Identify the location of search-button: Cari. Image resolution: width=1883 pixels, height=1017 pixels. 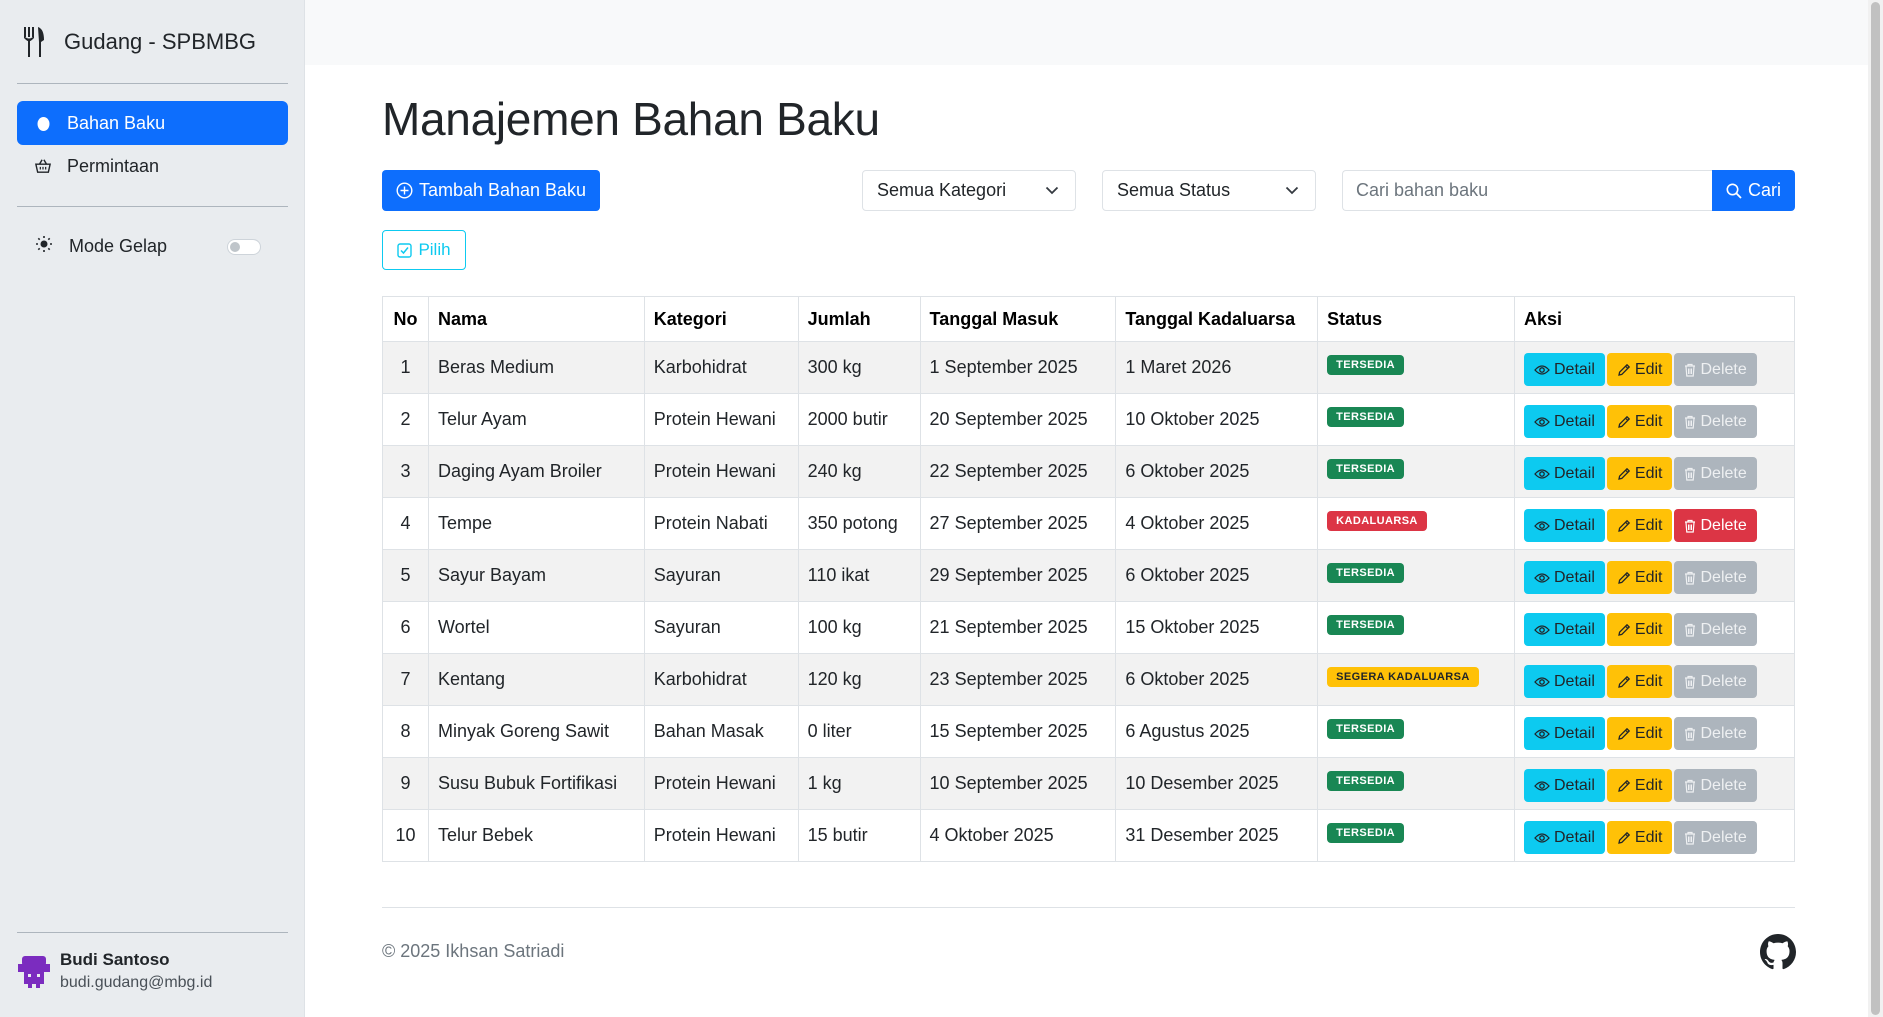
(1753, 190).